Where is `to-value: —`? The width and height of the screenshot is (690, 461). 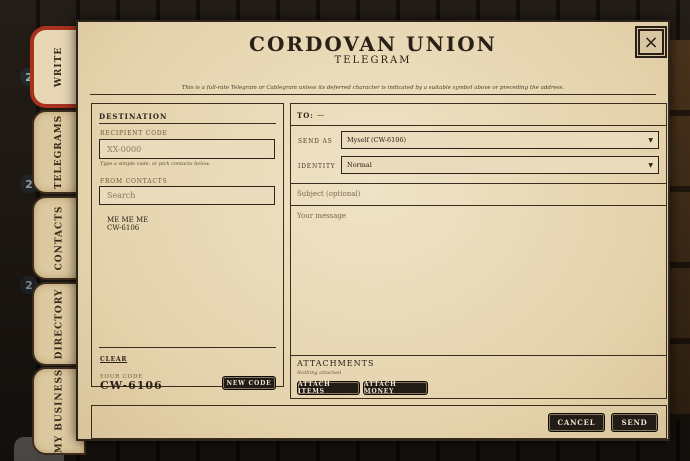
to-value: — is located at coordinates (320, 115).